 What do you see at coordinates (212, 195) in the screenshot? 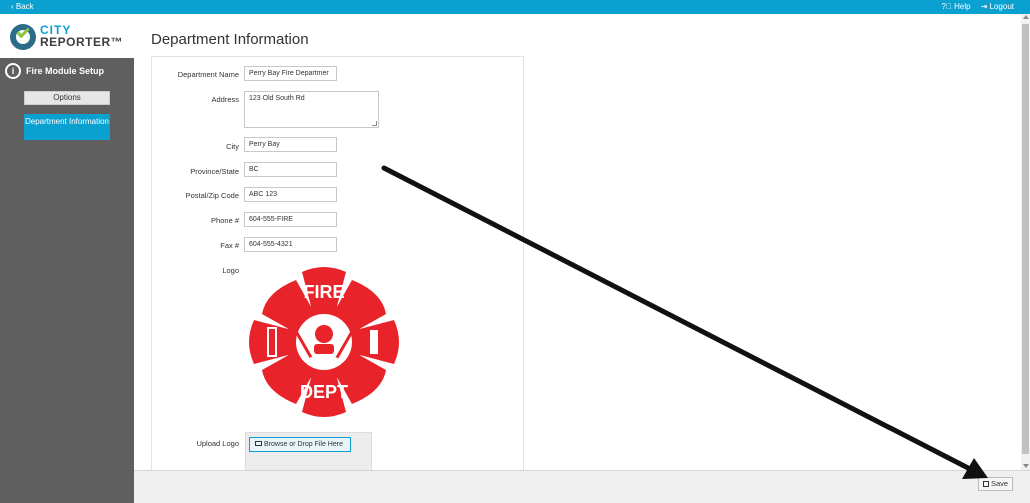
I see `postal-code-label: Postal/Zip Code` at bounding box center [212, 195].